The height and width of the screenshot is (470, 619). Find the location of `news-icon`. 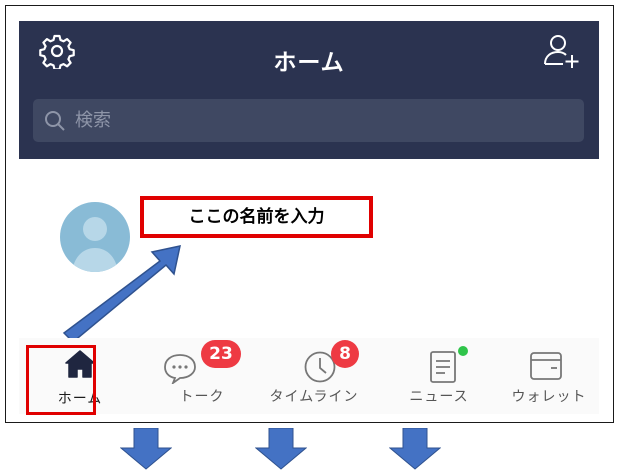

news-icon is located at coordinates (443, 367).